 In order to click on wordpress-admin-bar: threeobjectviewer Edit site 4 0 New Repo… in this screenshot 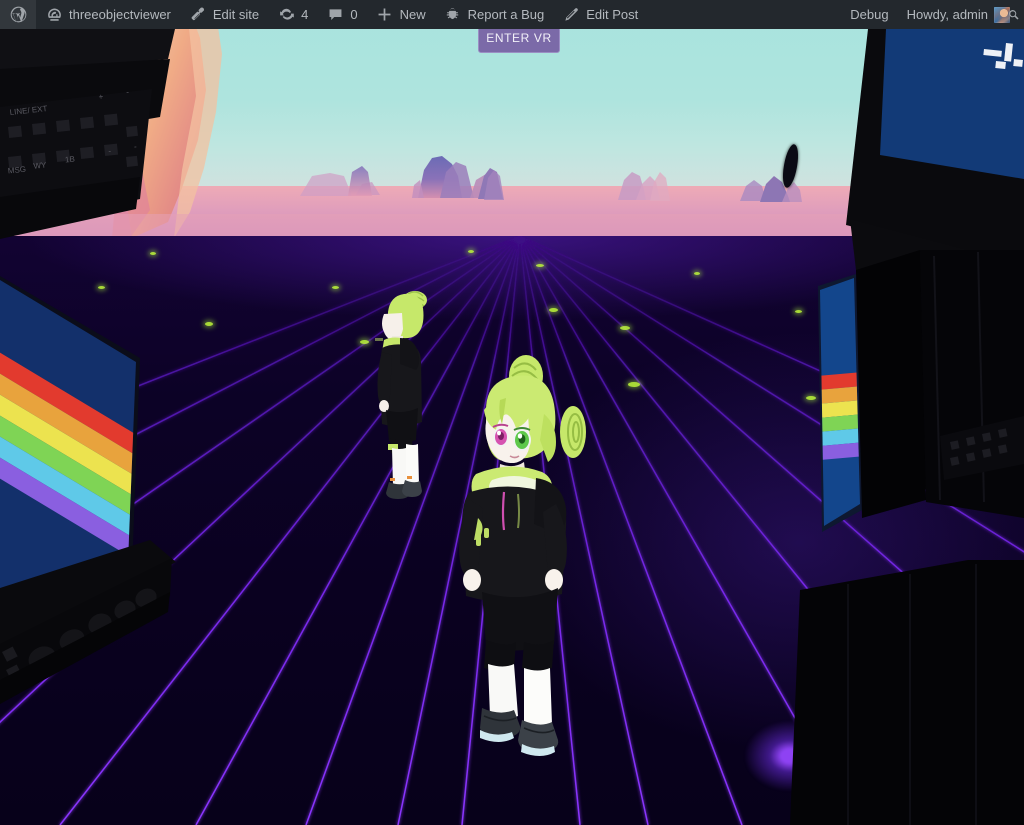, I will do `click(512, 14)`.